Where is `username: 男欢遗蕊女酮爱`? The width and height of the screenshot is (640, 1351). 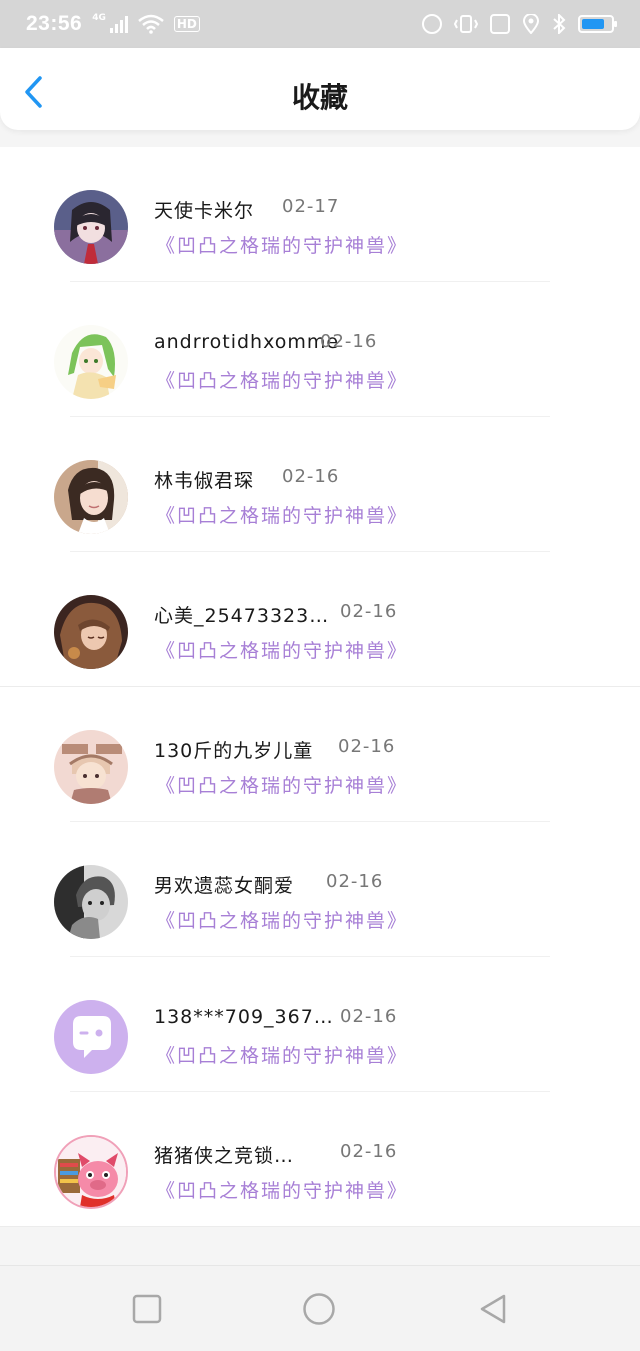
username: 男欢遗蕊女酮爱 is located at coordinates (224, 886).